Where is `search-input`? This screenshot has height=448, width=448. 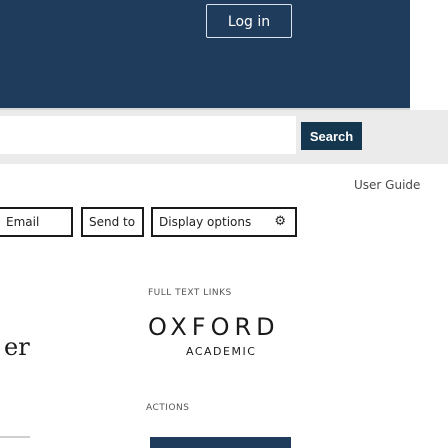
search-input is located at coordinates (148, 135).